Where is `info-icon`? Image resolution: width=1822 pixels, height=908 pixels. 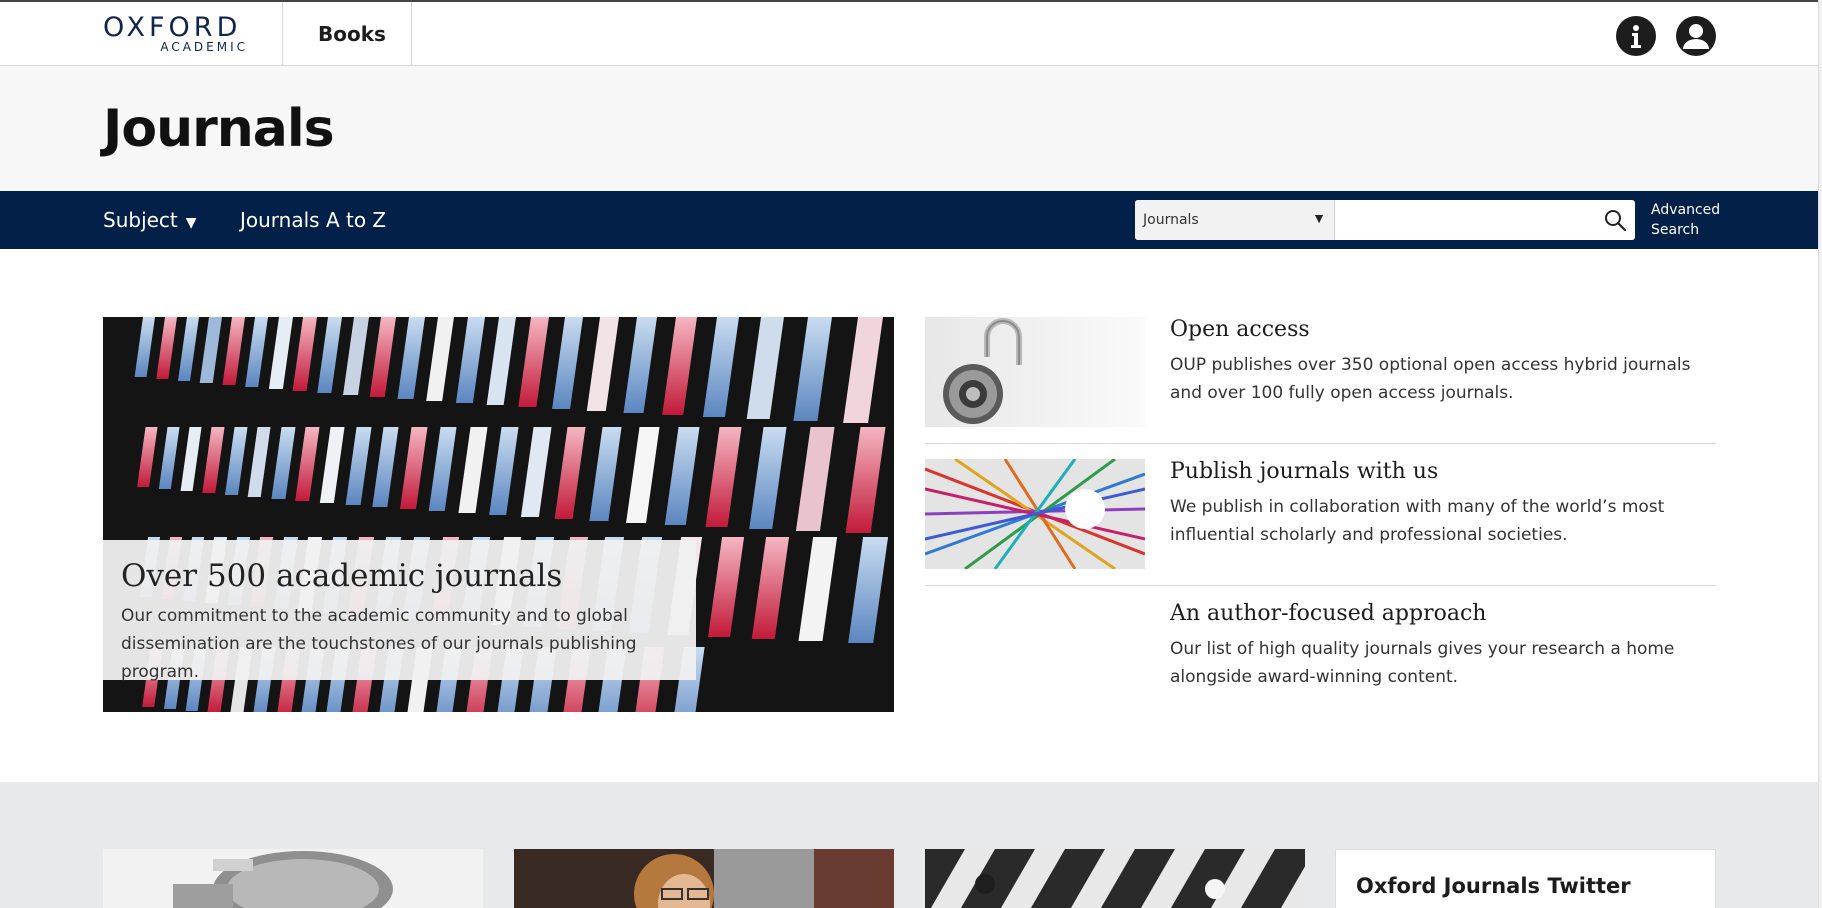
info-icon is located at coordinates (1636, 36).